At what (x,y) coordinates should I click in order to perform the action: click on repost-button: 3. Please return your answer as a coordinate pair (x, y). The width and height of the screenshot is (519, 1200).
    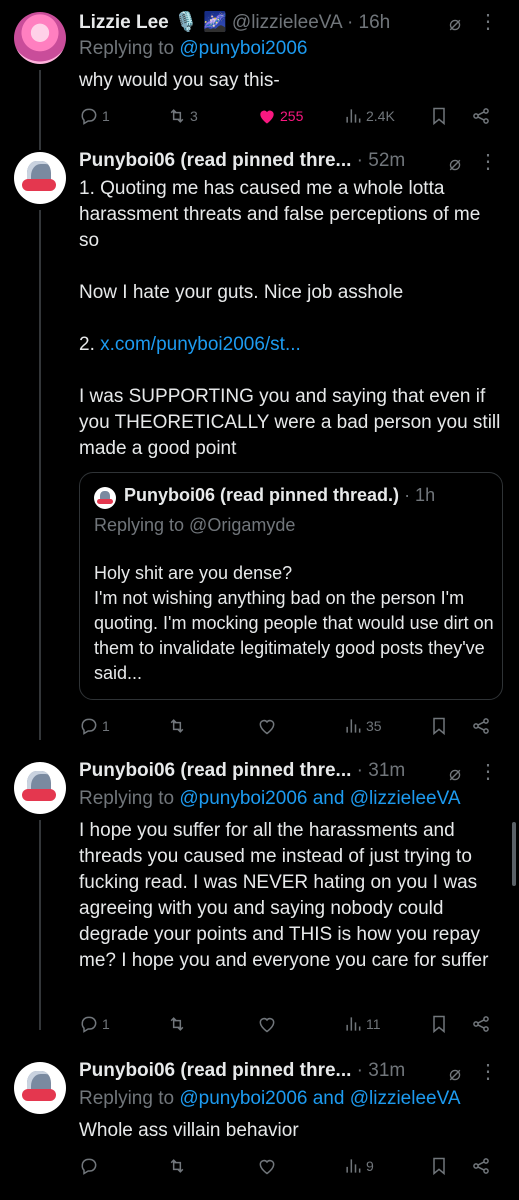
    Looking at the image, I should click on (182, 116).